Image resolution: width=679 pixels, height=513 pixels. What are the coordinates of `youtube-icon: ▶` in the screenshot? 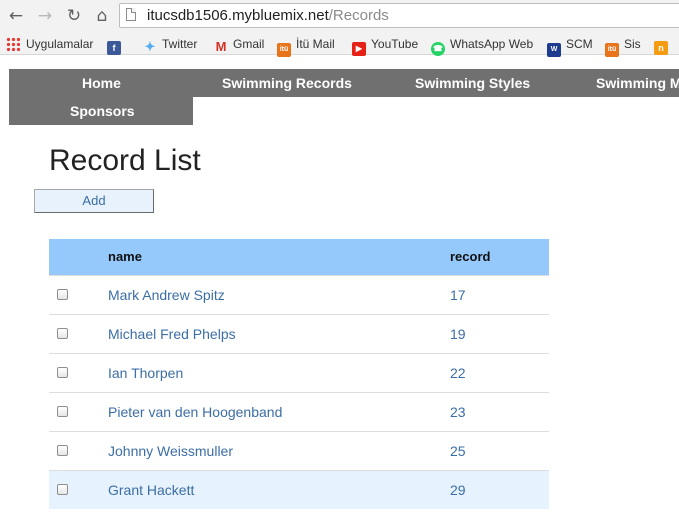 It's located at (359, 49).